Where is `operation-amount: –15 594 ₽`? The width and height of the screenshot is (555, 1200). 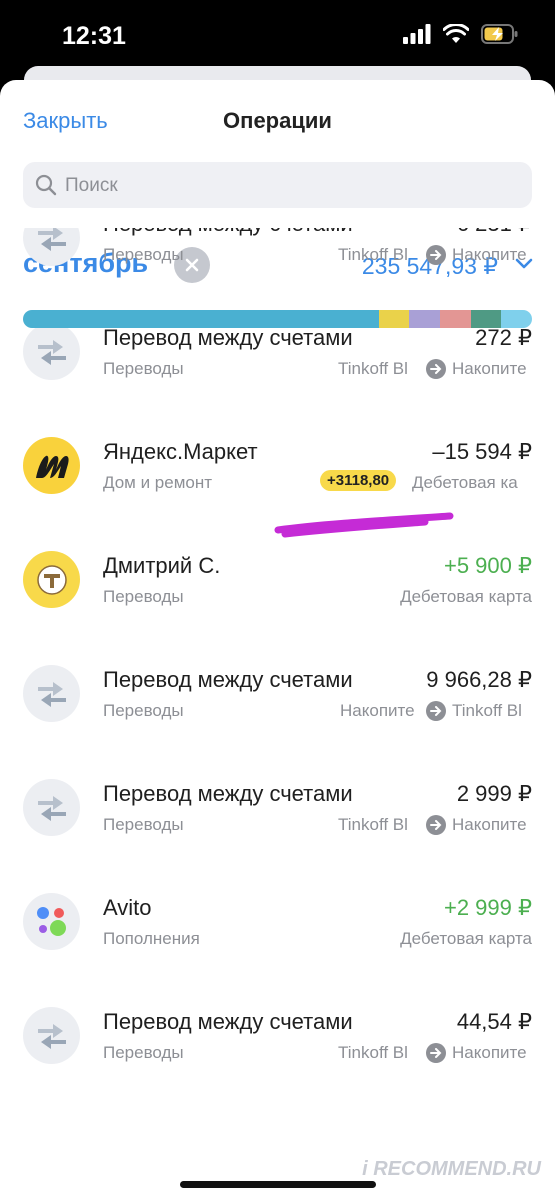 operation-amount: –15 594 ₽ is located at coordinates (482, 451).